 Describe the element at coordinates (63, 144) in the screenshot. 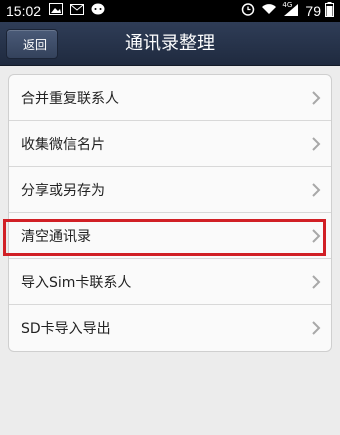

I see `menu-item-label: 收集微信名片` at that location.